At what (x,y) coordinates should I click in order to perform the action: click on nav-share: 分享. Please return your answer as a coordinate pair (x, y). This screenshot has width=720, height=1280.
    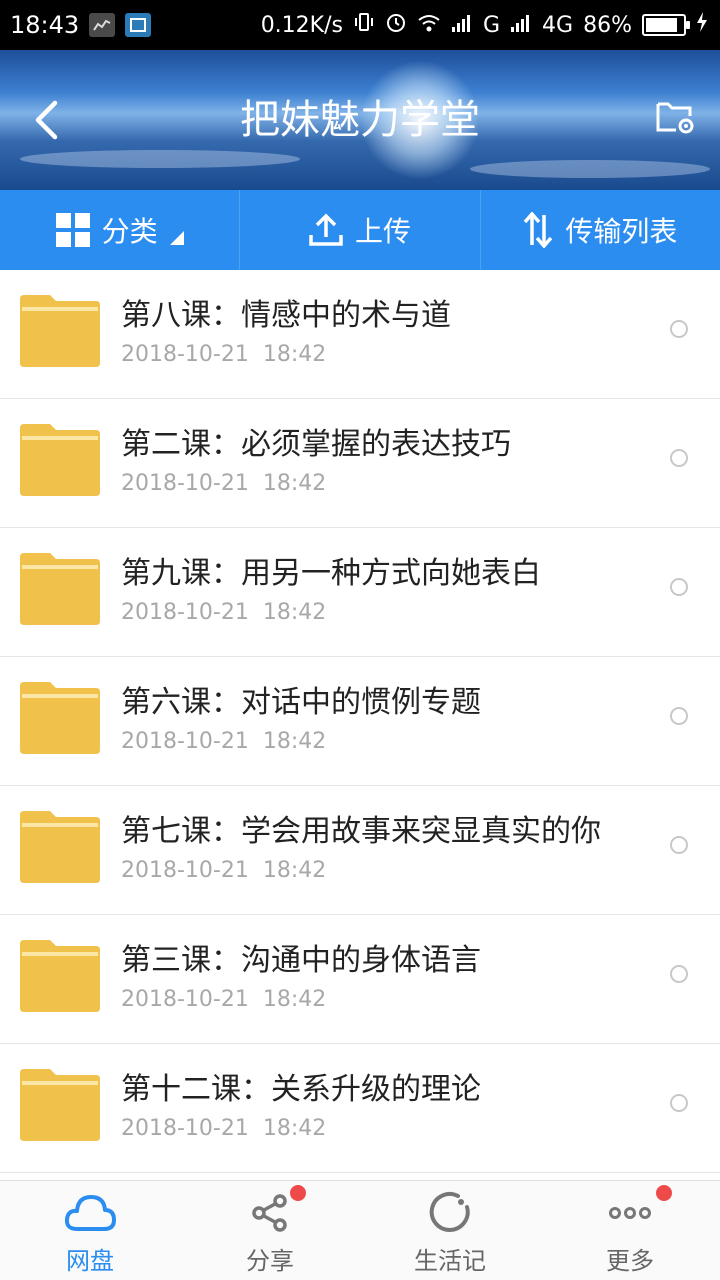
    Looking at the image, I should click on (270, 1230).